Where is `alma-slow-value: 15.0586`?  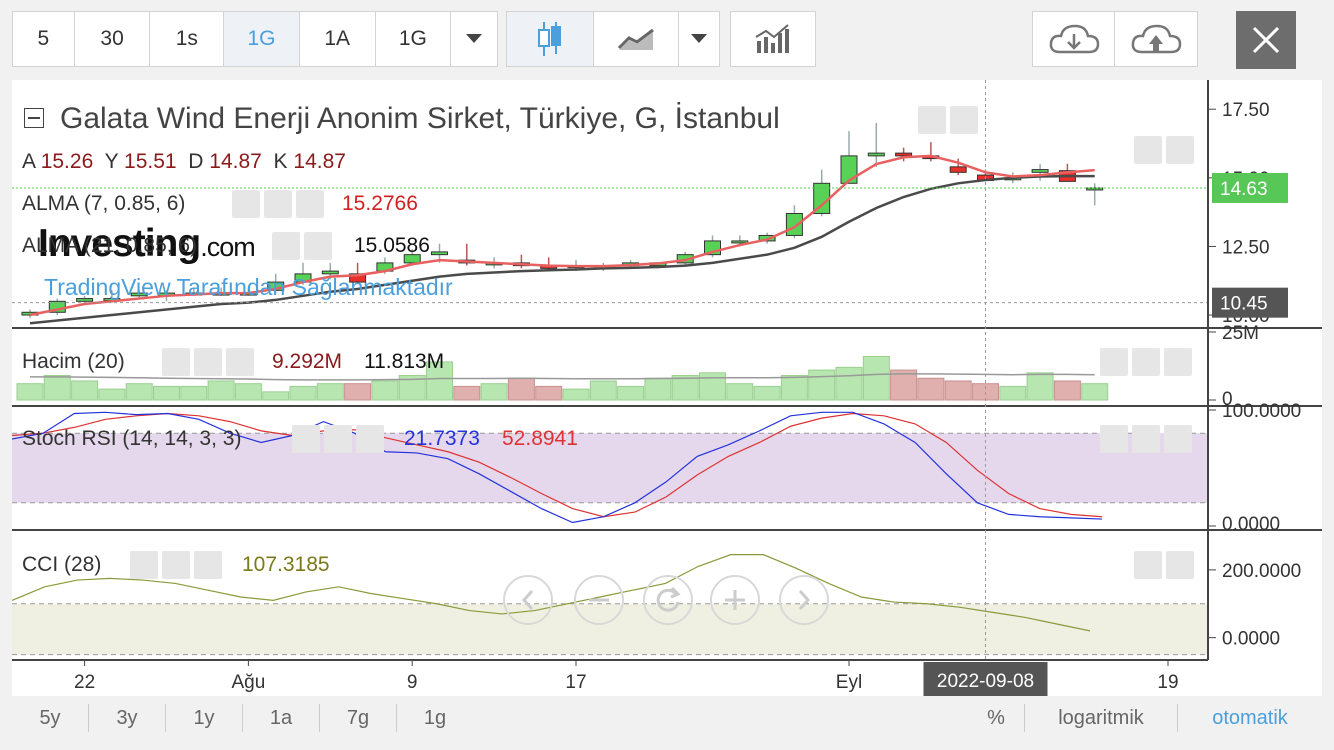
alma-slow-value: 15.0586 is located at coordinates (392, 245).